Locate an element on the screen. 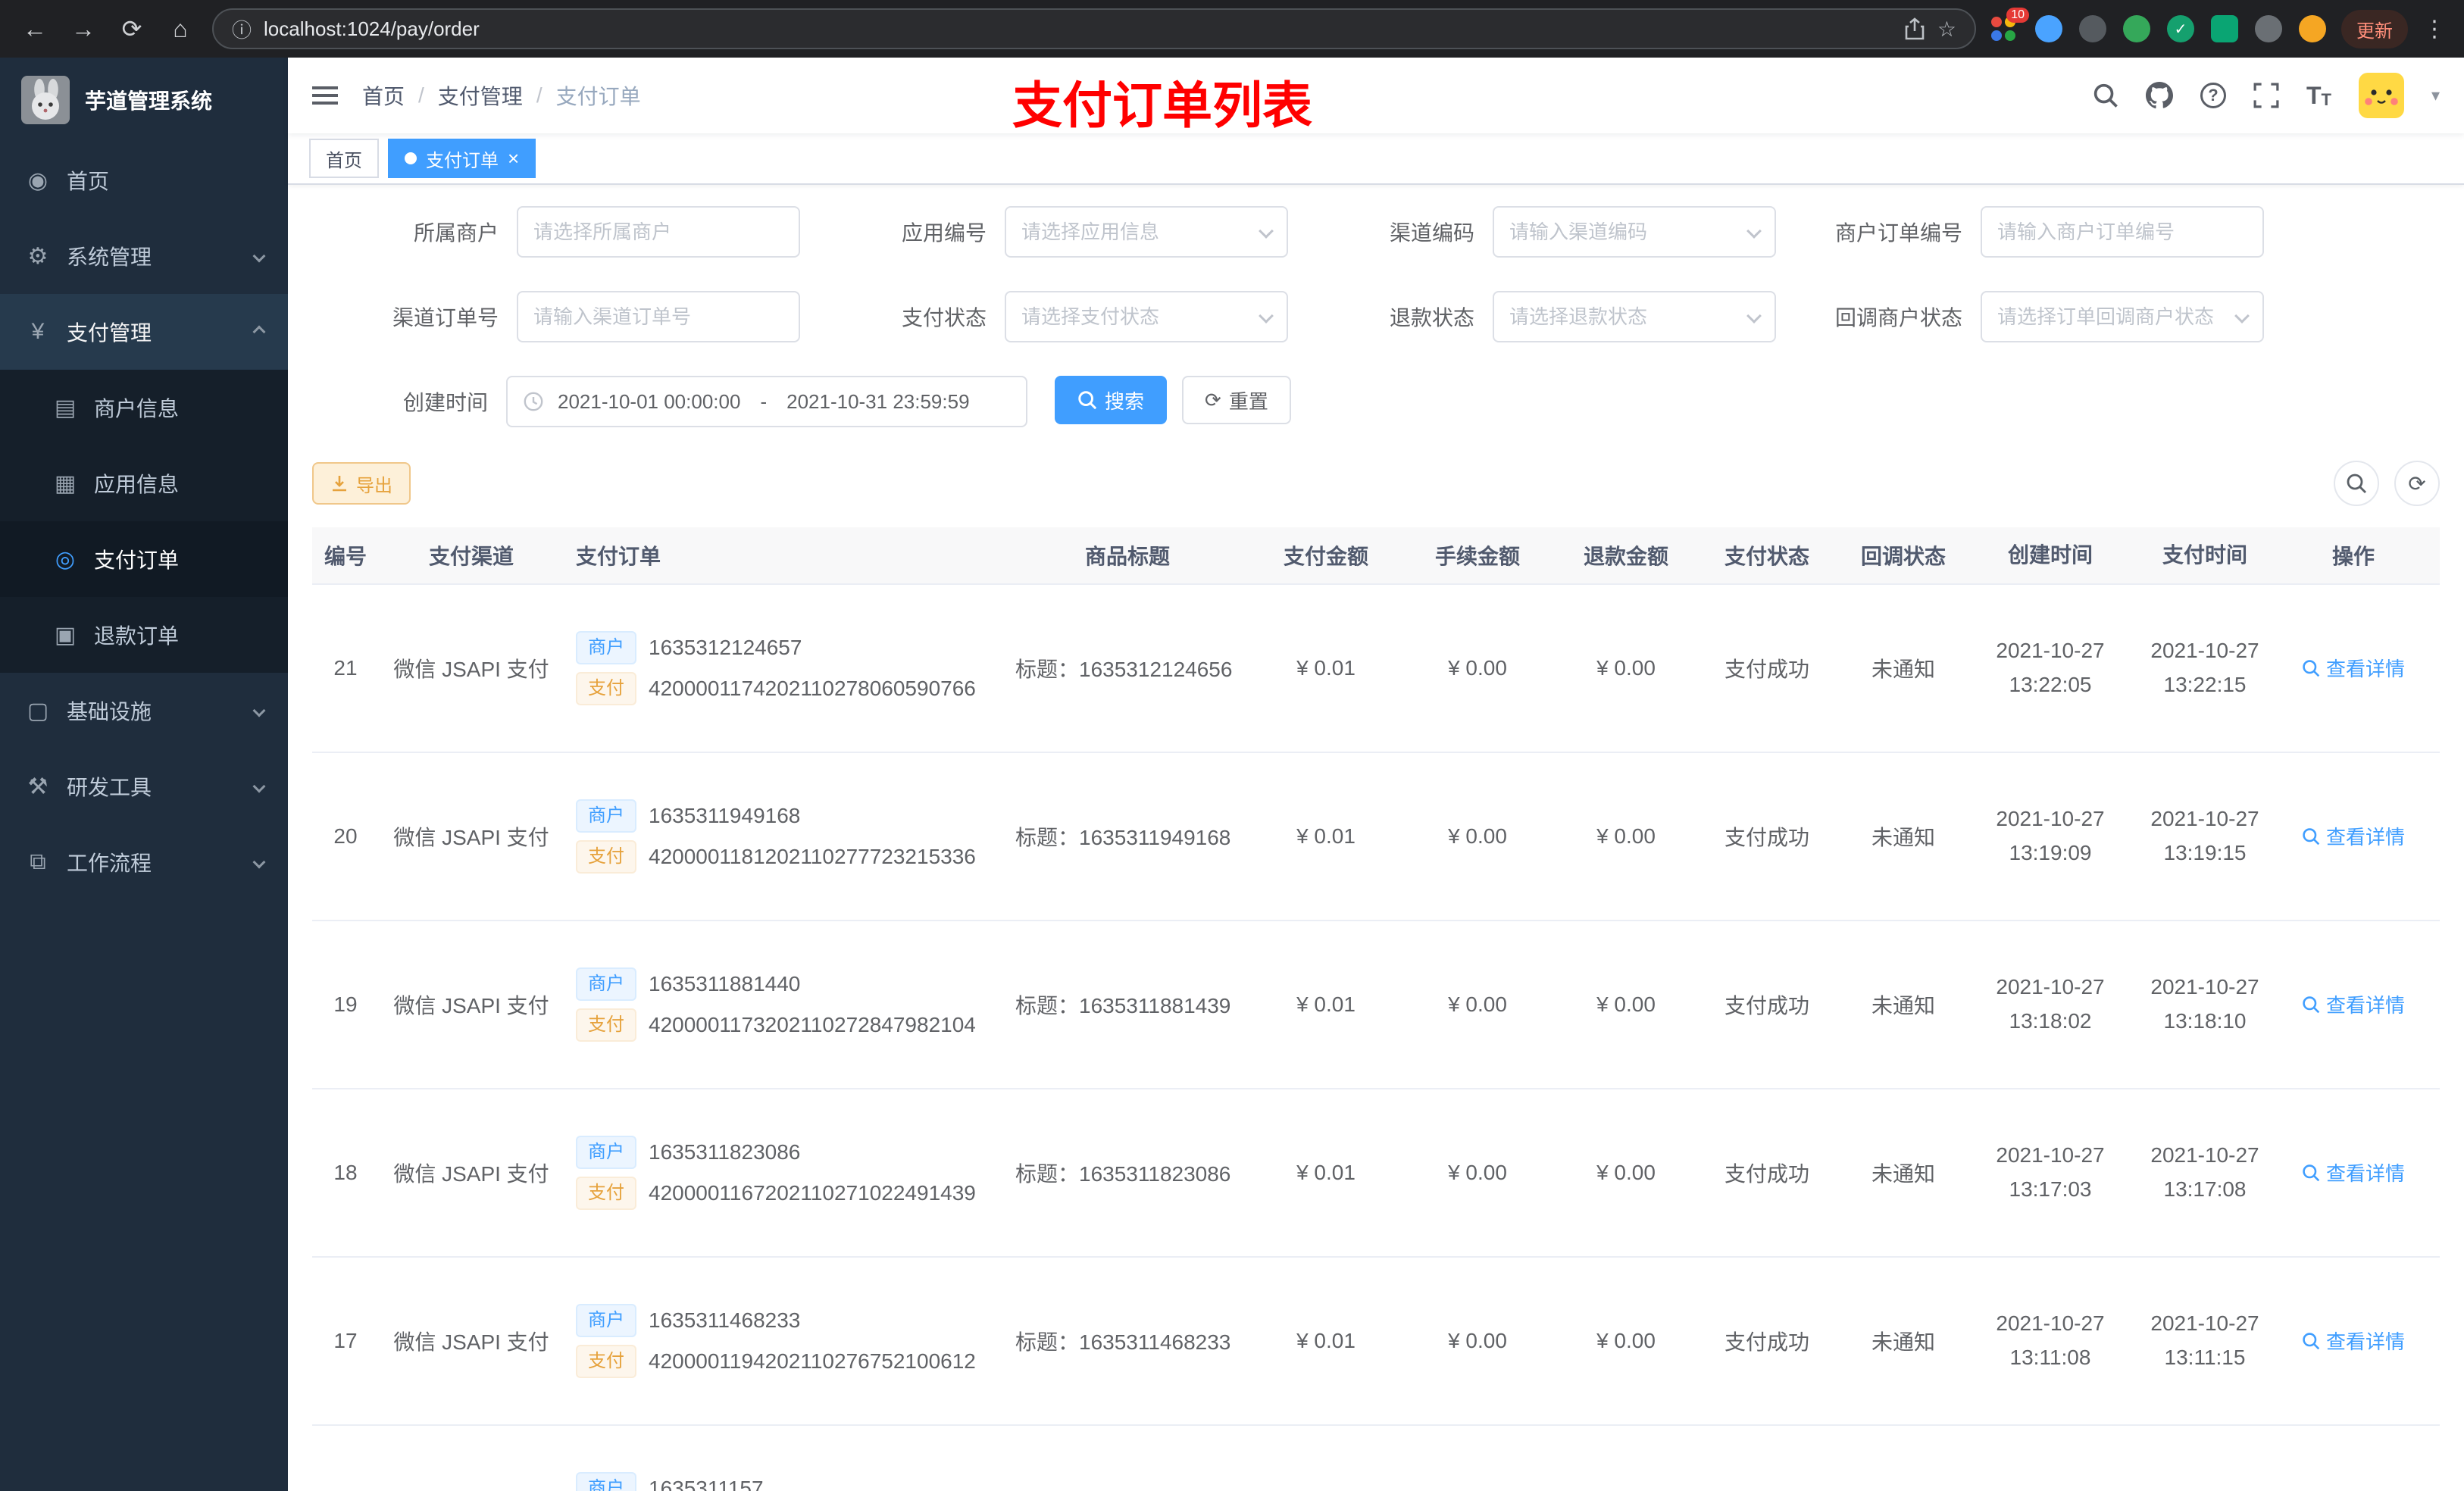 The width and height of the screenshot is (2464, 1491). sidebar-item-merchant-info: ▤ 商户信息 is located at coordinates (144, 407).